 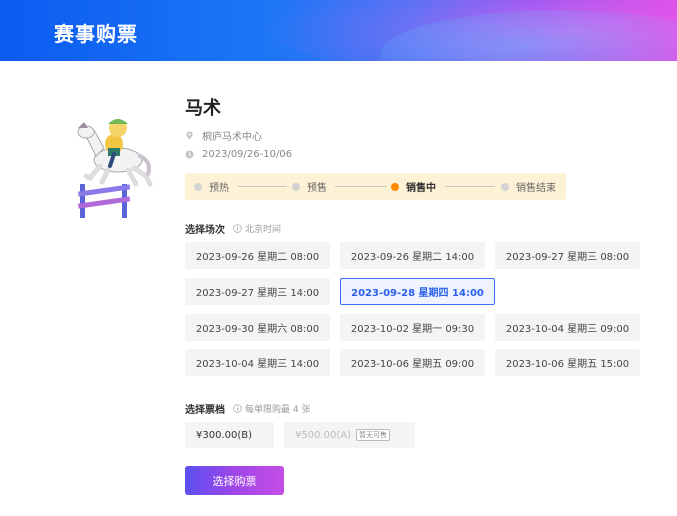 I want to click on session-slot: 2023-10-02 星期一 09:30, so click(x=412, y=327).